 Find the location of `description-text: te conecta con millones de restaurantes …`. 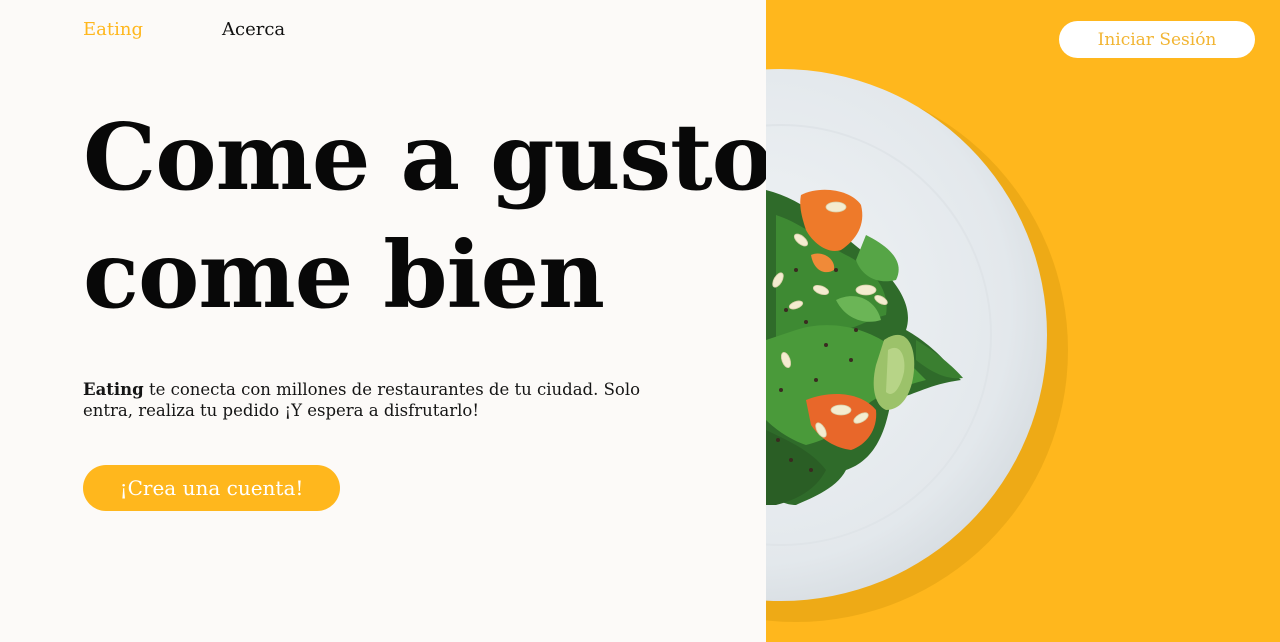

description-text: te conecta con millones de restaurantes … is located at coordinates (362, 400).